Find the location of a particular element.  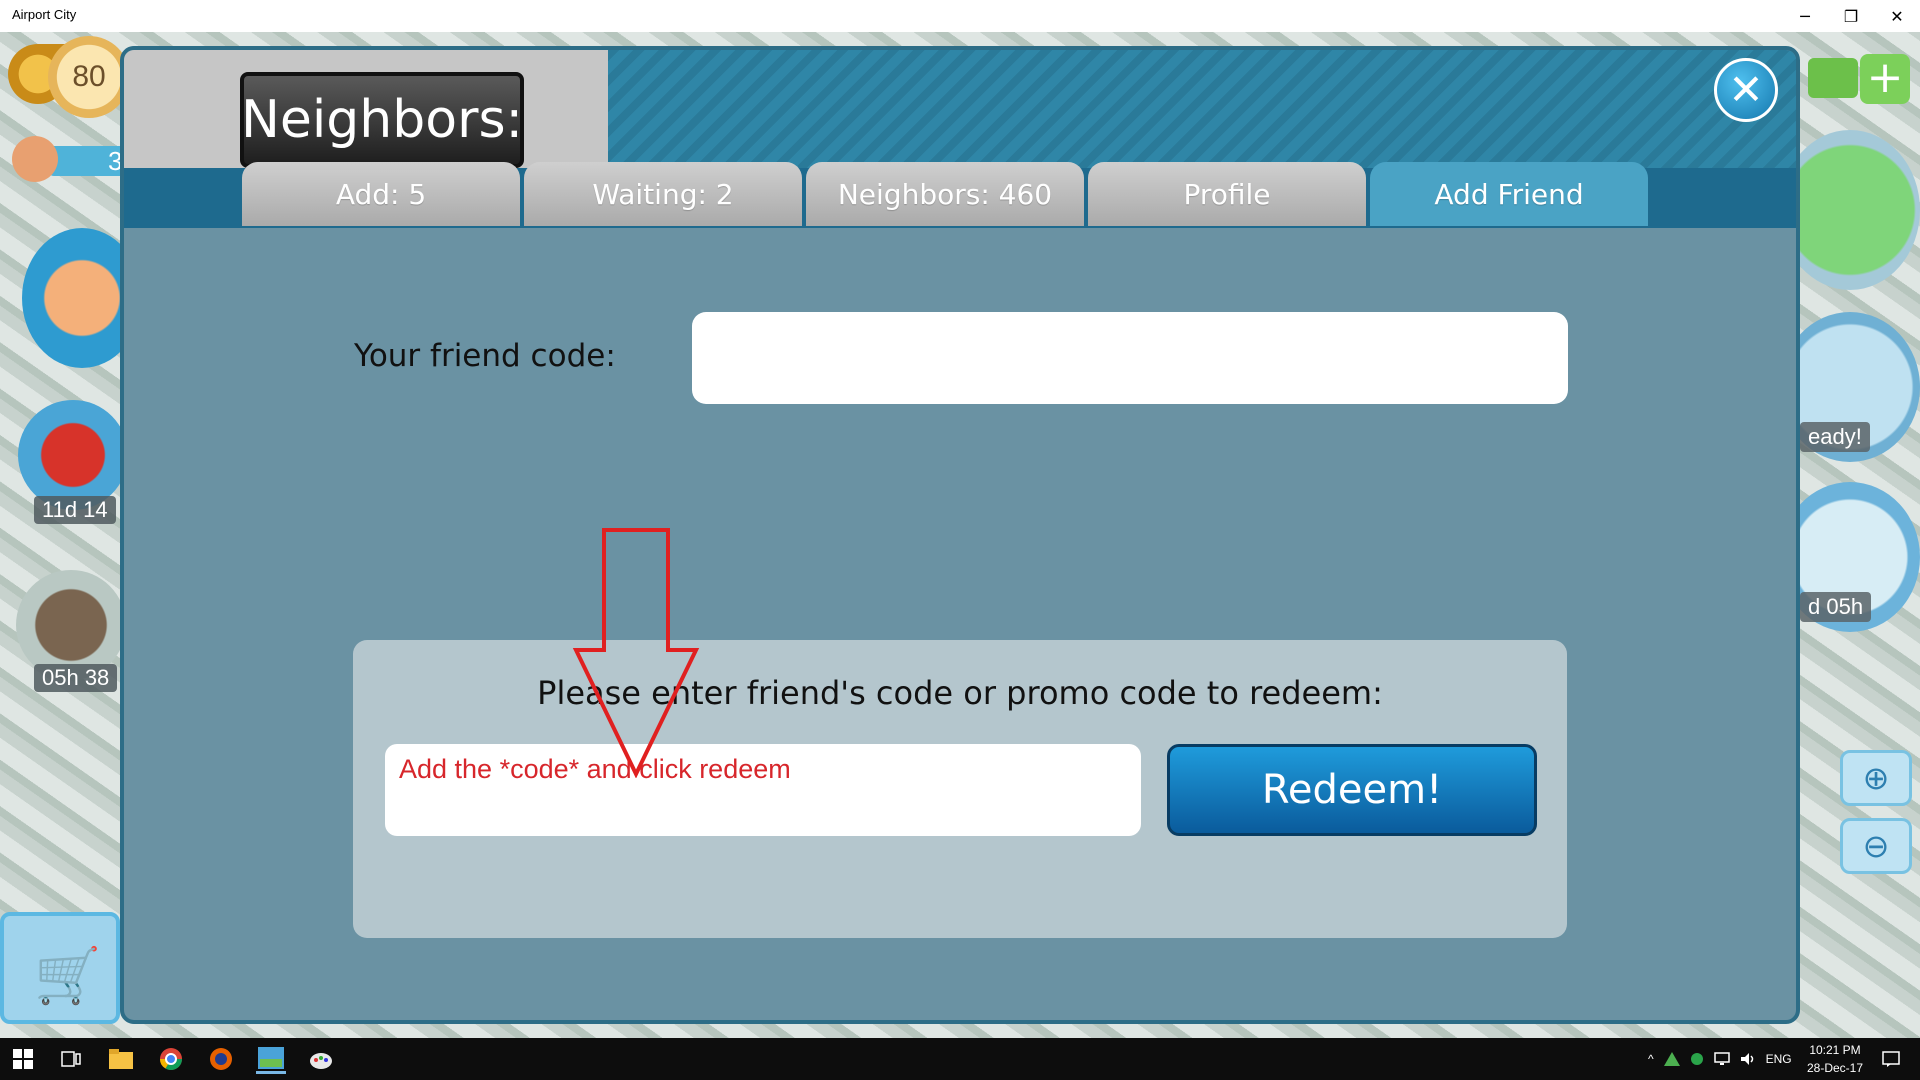

task-view-icon is located at coordinates (71, 1059).